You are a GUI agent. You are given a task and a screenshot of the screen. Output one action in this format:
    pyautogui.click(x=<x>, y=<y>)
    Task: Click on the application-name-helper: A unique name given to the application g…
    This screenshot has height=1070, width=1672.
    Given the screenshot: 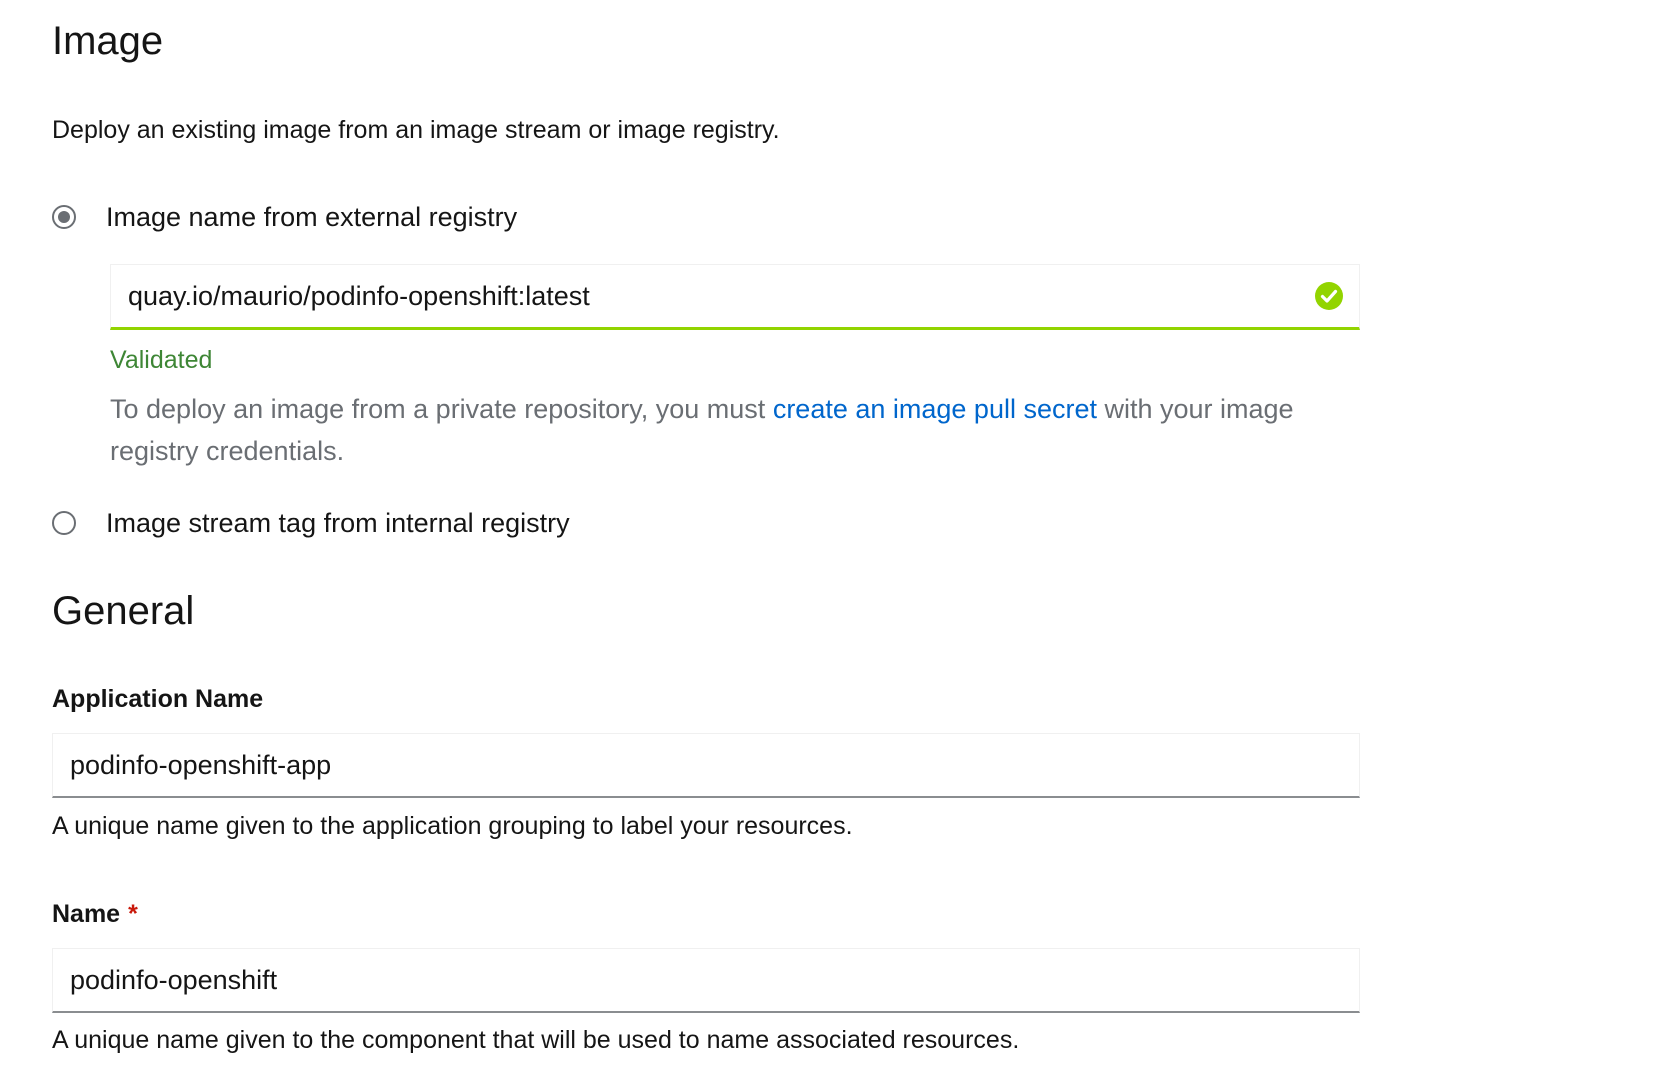 What is the action you would take?
    pyautogui.click(x=452, y=826)
    